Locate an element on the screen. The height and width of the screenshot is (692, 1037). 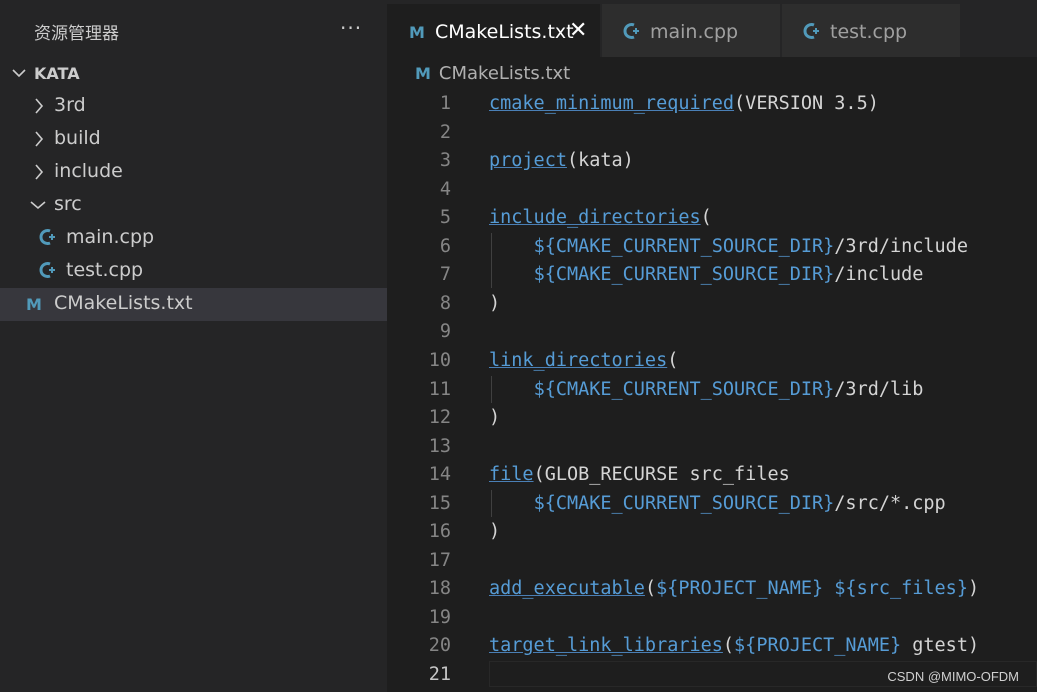
code-line: 7 ${CMAKE_CURRENT_SOURCE_DIR}/include is located at coordinates (712, 275).